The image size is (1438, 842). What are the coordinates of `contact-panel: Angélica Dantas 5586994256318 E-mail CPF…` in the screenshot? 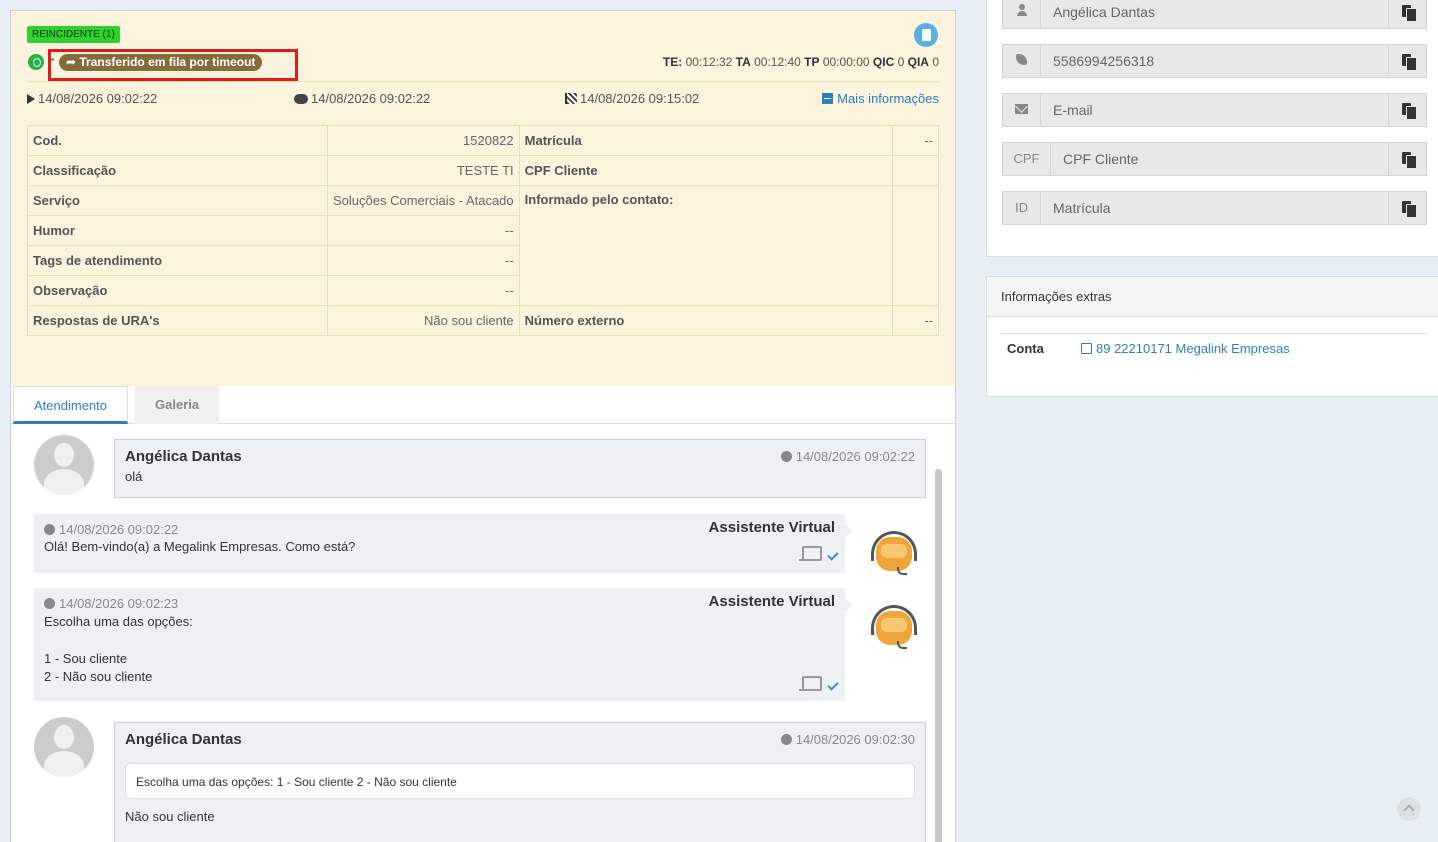 It's located at (1212, 128).